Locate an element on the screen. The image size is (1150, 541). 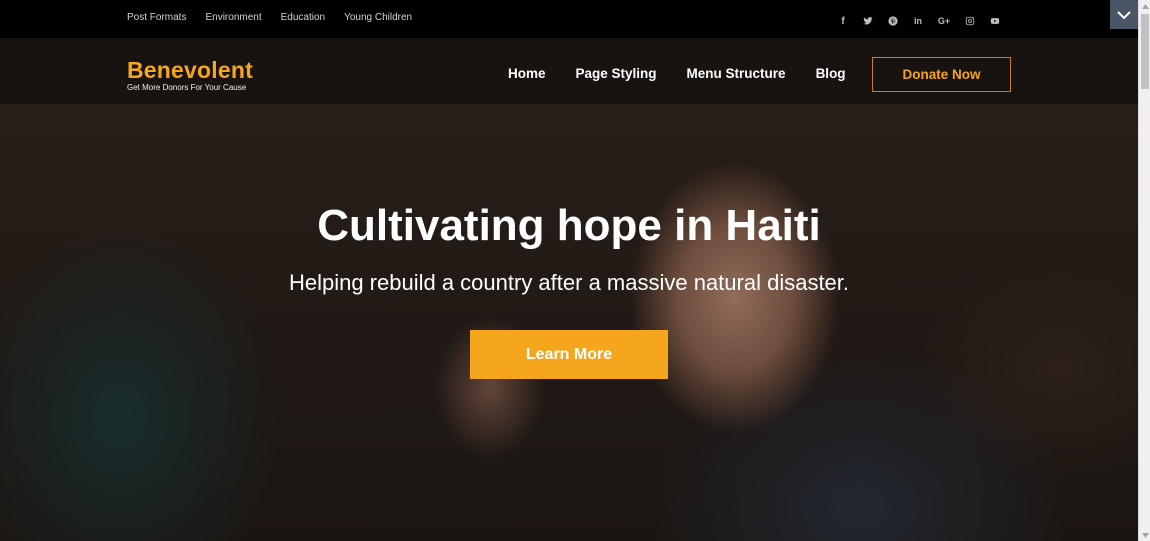
donate-now-button: Donate Now is located at coordinates (941, 74).